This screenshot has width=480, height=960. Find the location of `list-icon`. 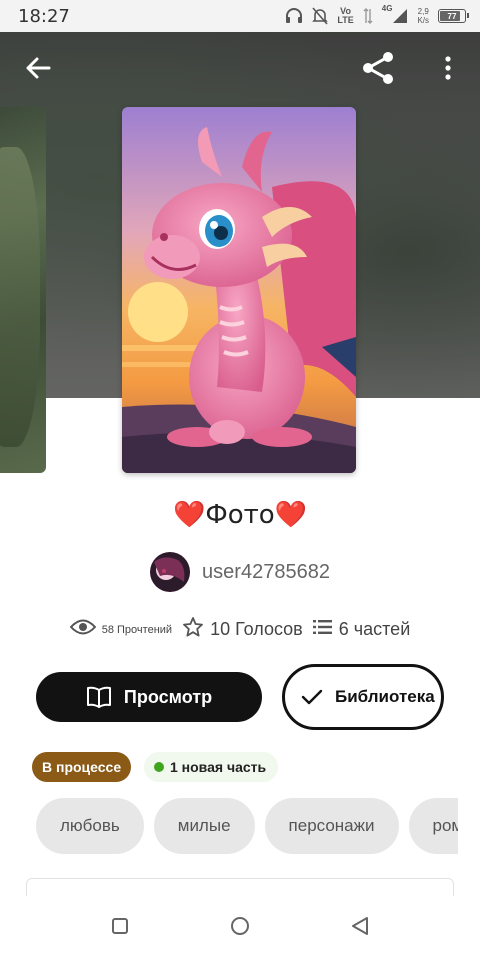

list-icon is located at coordinates (322, 629).